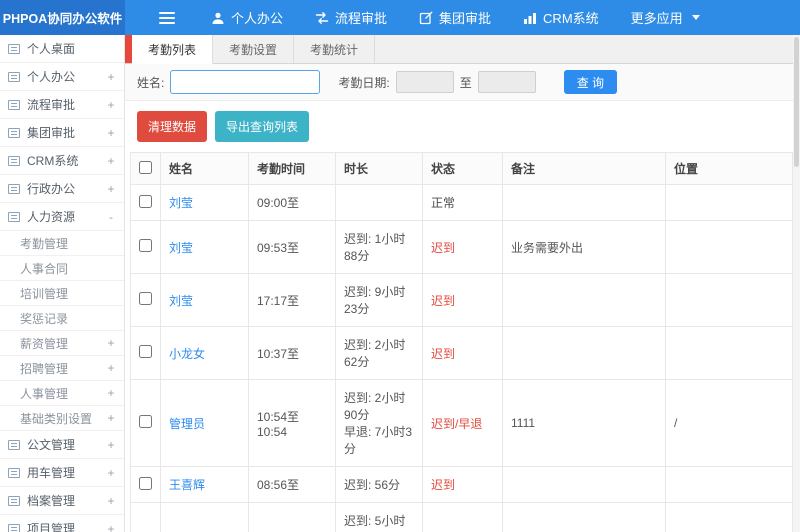 The height and width of the screenshot is (532, 800). What do you see at coordinates (145, 167) in the screenshot?
I see `select-all-checkbox` at bounding box center [145, 167].